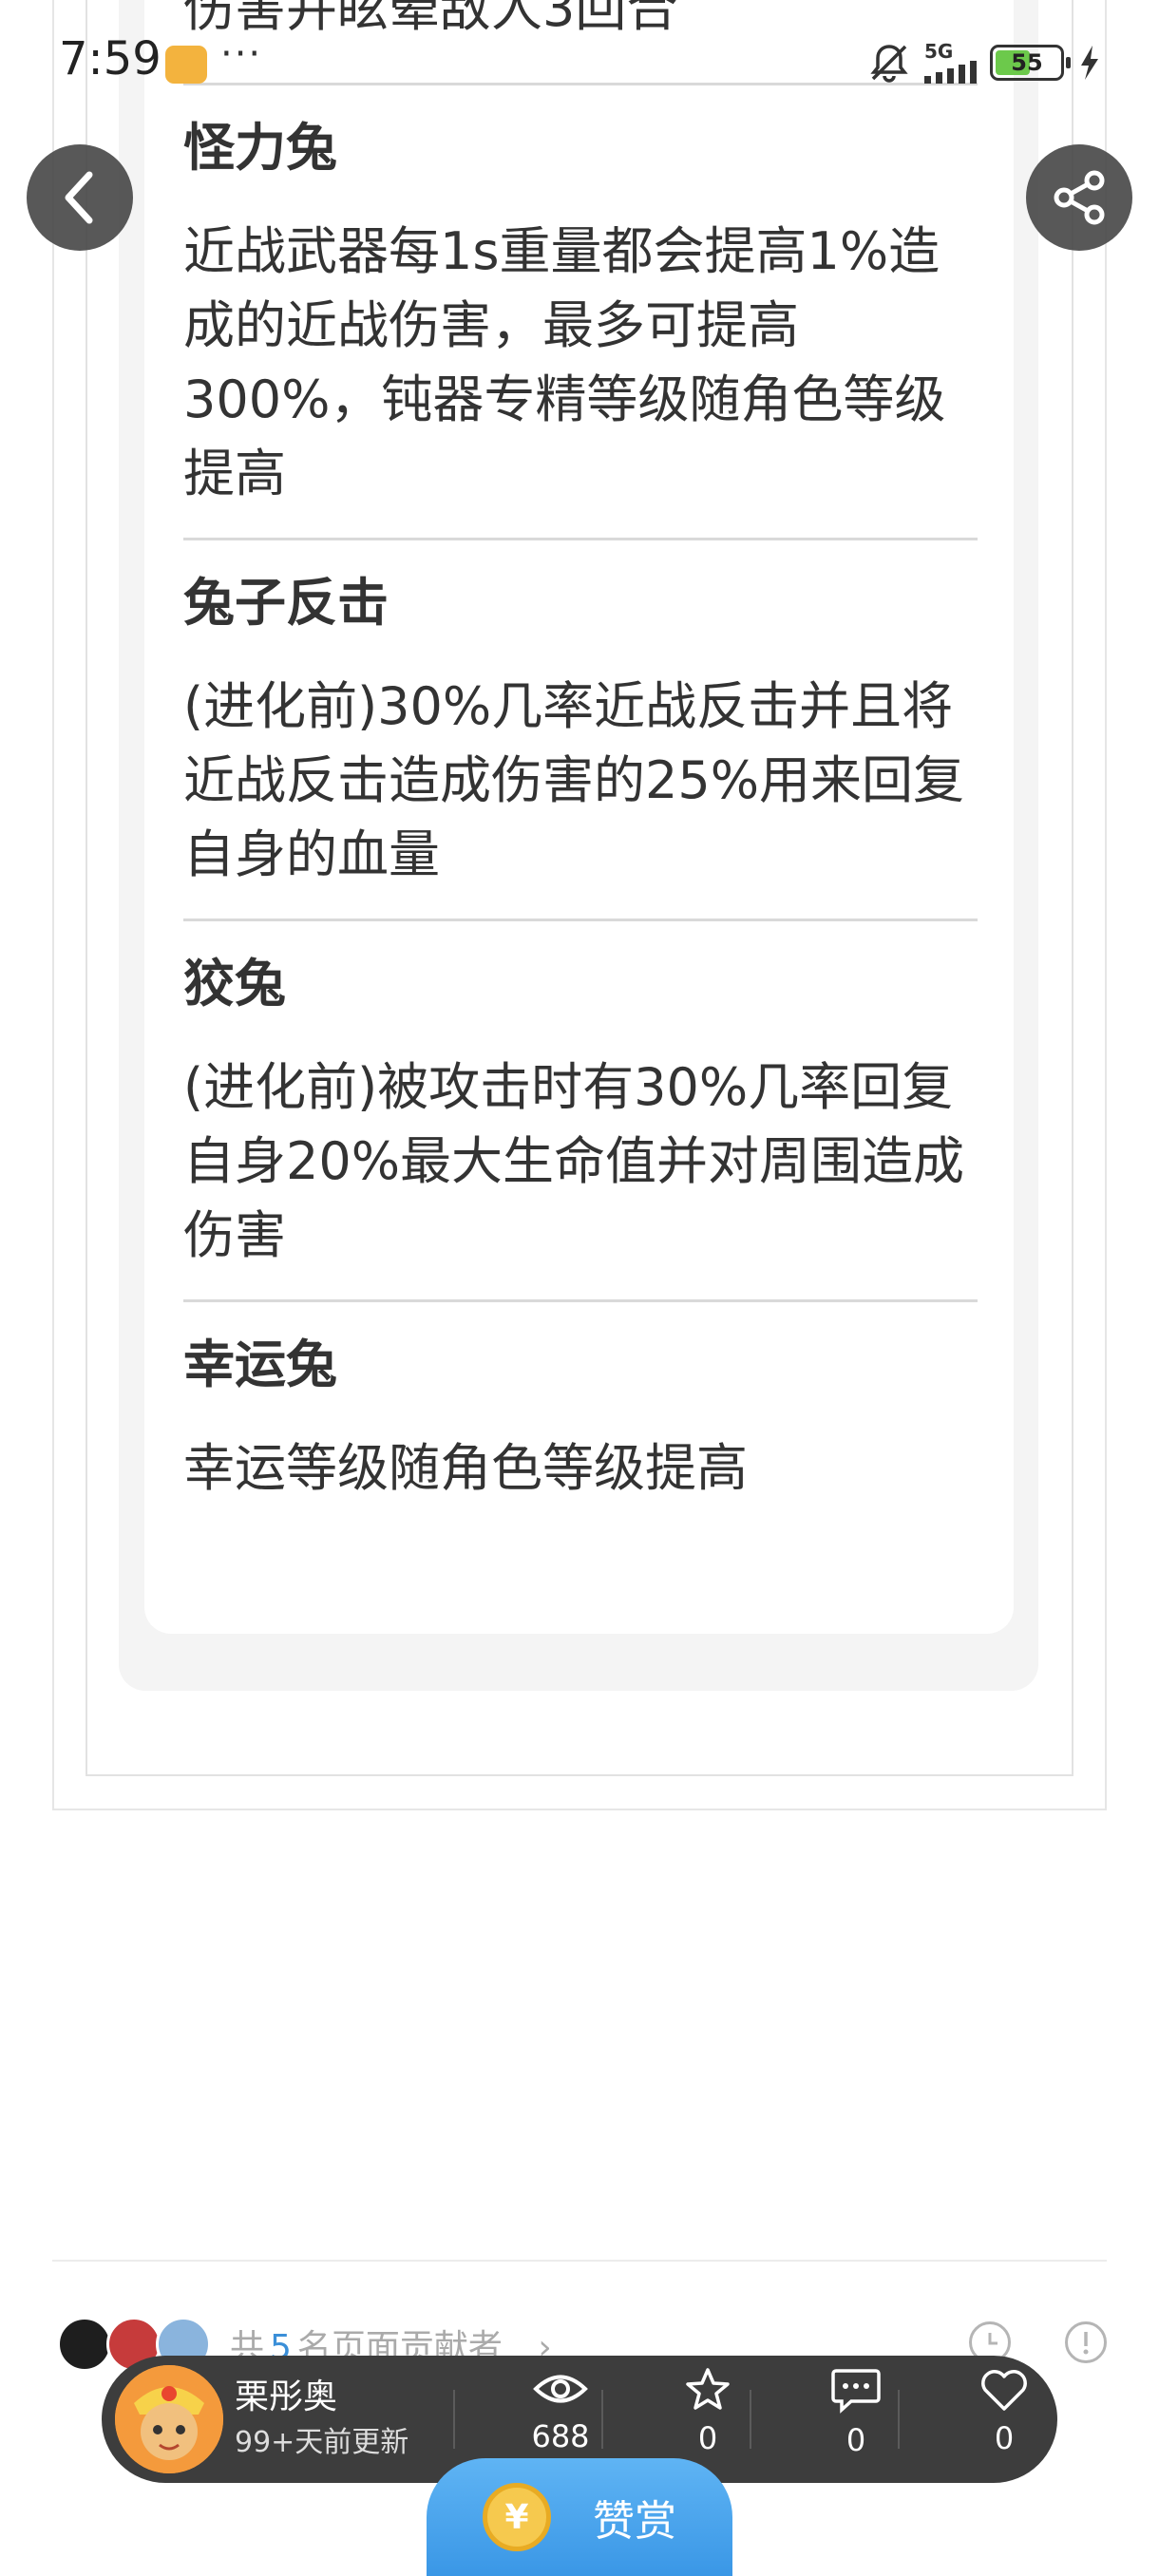 The image size is (1159, 2576). I want to click on bottom-divider, so click(579, 2261).